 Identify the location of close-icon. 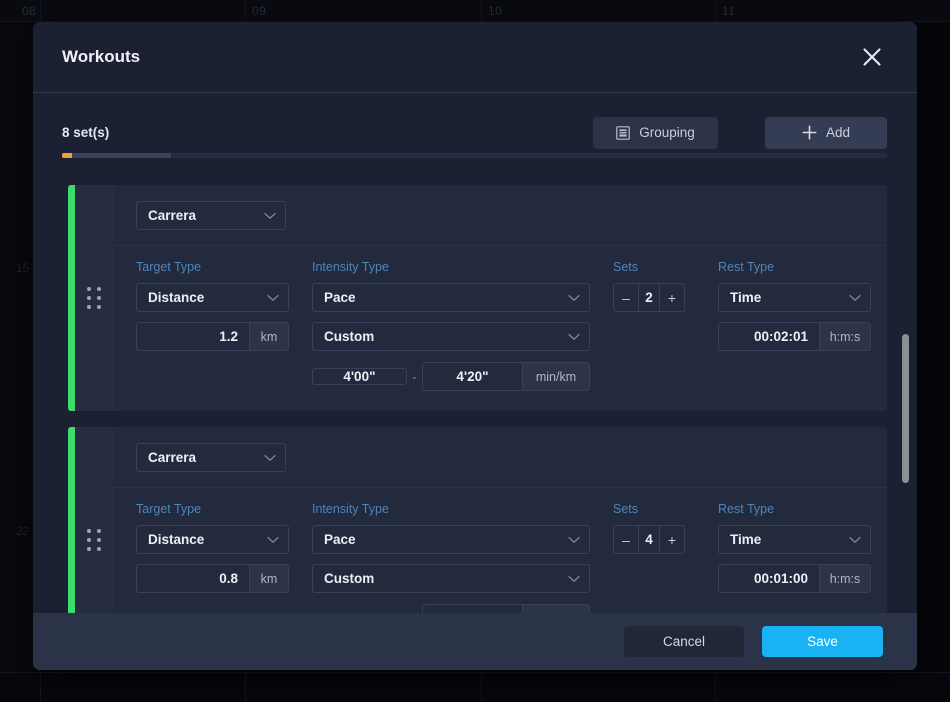
(872, 57).